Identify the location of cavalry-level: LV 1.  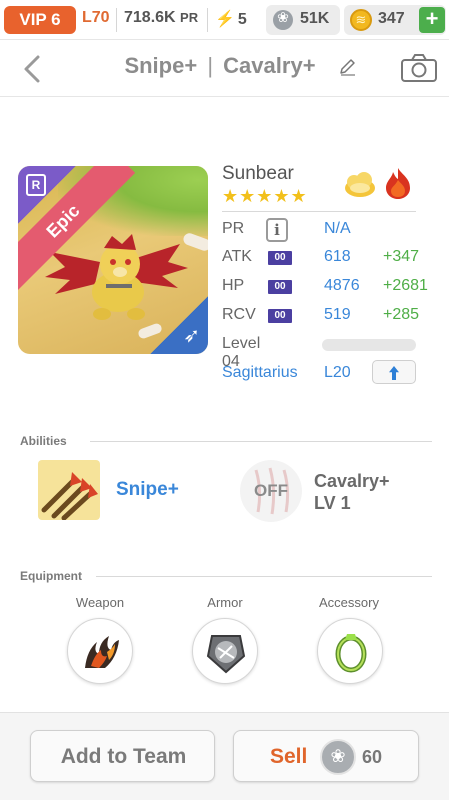
(332, 503).